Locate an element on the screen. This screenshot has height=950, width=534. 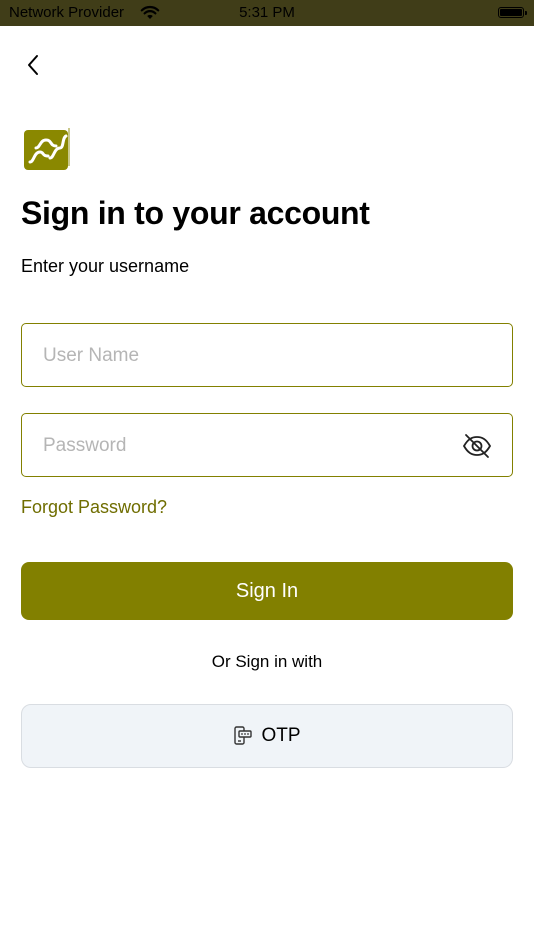
battery-icon is located at coordinates (512, 12).